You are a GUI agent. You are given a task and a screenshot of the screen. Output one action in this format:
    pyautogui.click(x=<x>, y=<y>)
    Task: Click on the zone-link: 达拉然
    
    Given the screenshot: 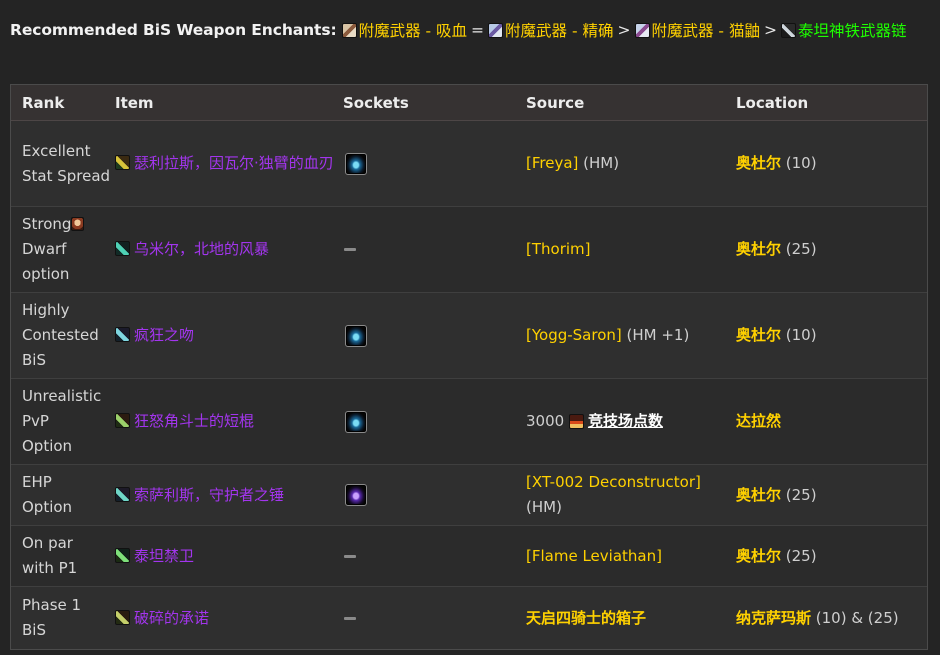 What is the action you would take?
    pyautogui.click(x=758, y=421)
    